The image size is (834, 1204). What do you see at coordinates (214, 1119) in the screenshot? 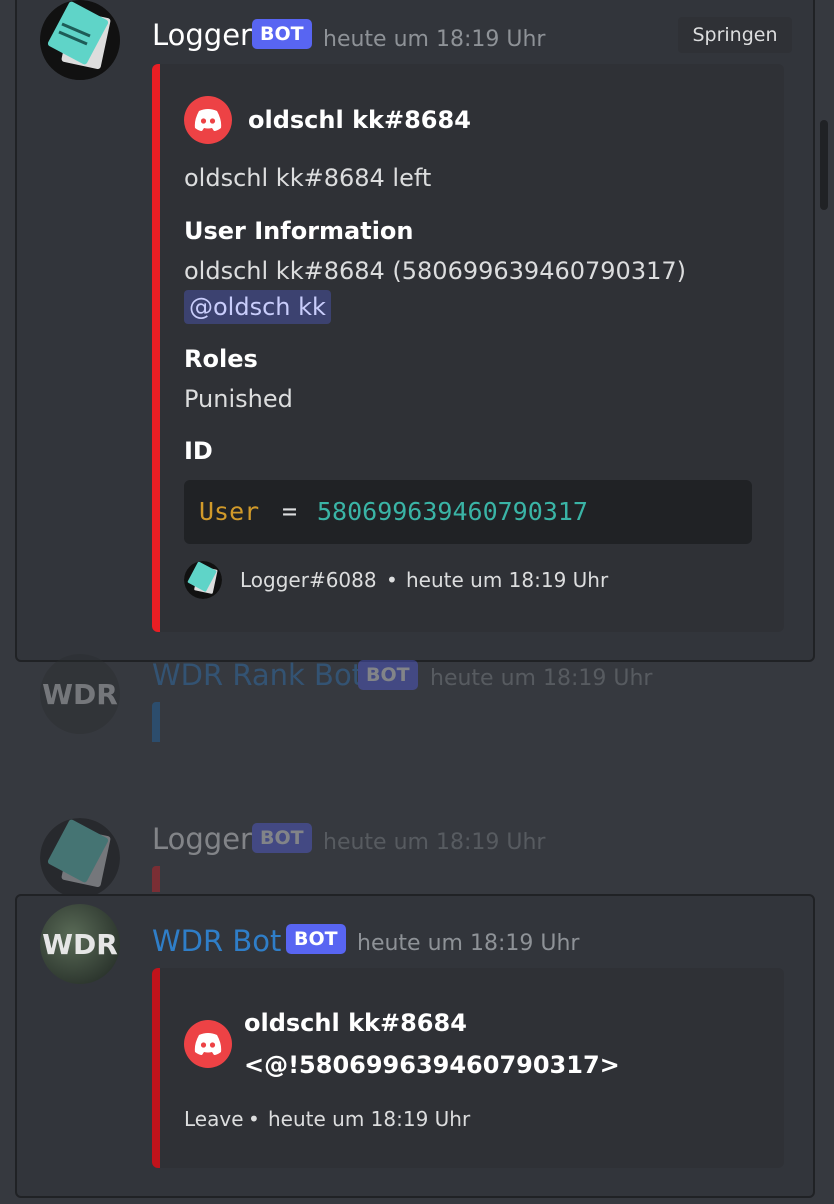
I see `footer-text: Leave` at bounding box center [214, 1119].